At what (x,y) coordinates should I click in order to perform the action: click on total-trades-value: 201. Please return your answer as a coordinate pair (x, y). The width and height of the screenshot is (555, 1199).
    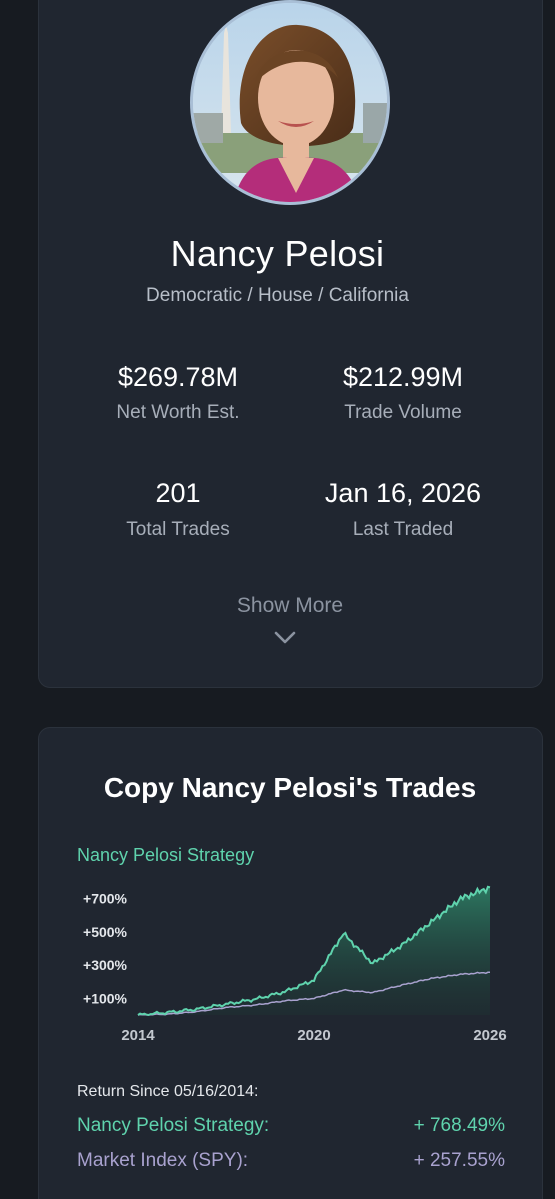
    Looking at the image, I should click on (178, 493).